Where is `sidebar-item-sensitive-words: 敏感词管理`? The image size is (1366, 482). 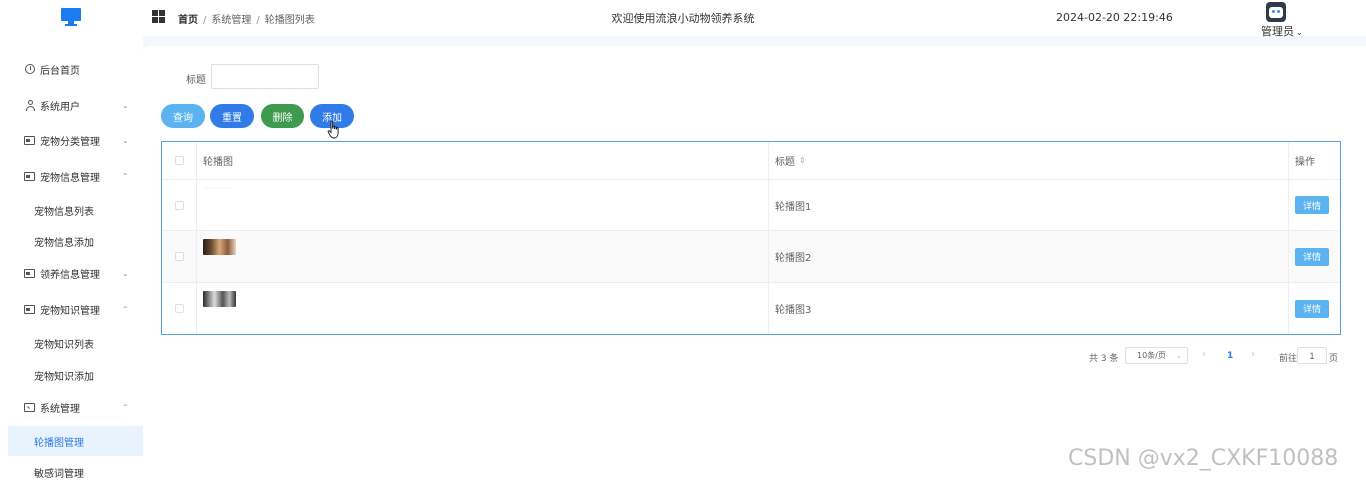 sidebar-item-sensitive-words: 敏感词管理 is located at coordinates (71, 469).